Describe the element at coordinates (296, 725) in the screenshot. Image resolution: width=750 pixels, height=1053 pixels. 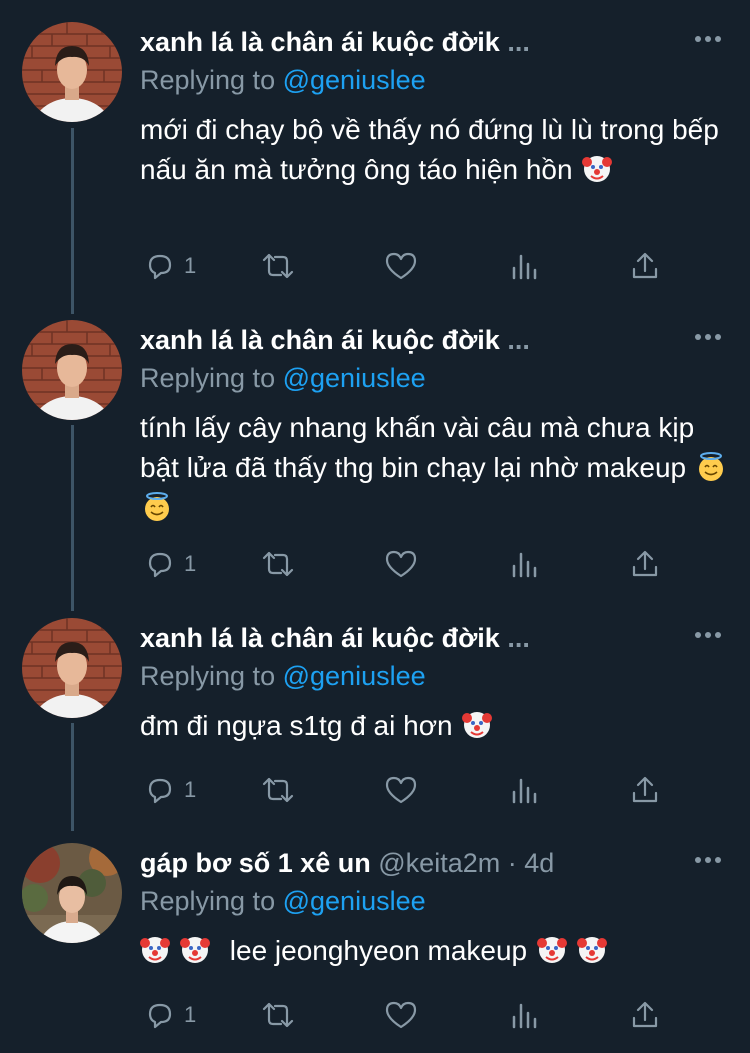
I see `tweet-text-content: đm đi ngựa s1tg đ ai hơn` at that location.